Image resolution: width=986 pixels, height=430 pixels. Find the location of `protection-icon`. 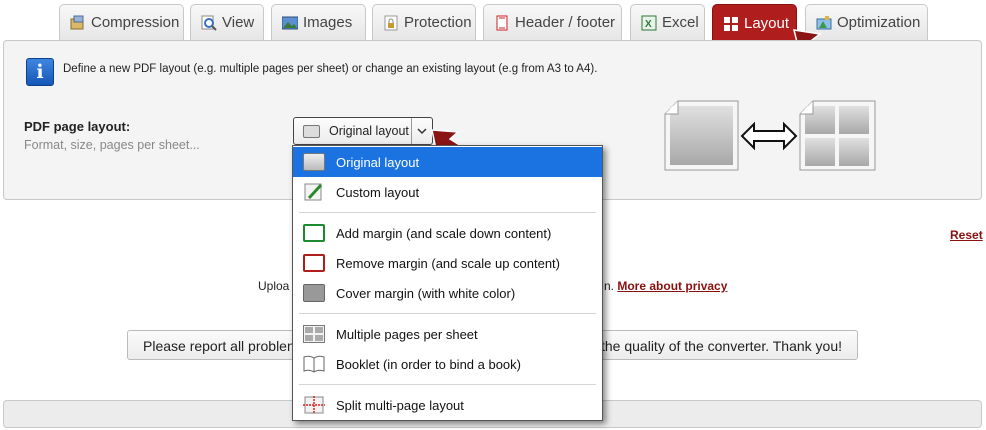

protection-icon is located at coordinates (391, 23).